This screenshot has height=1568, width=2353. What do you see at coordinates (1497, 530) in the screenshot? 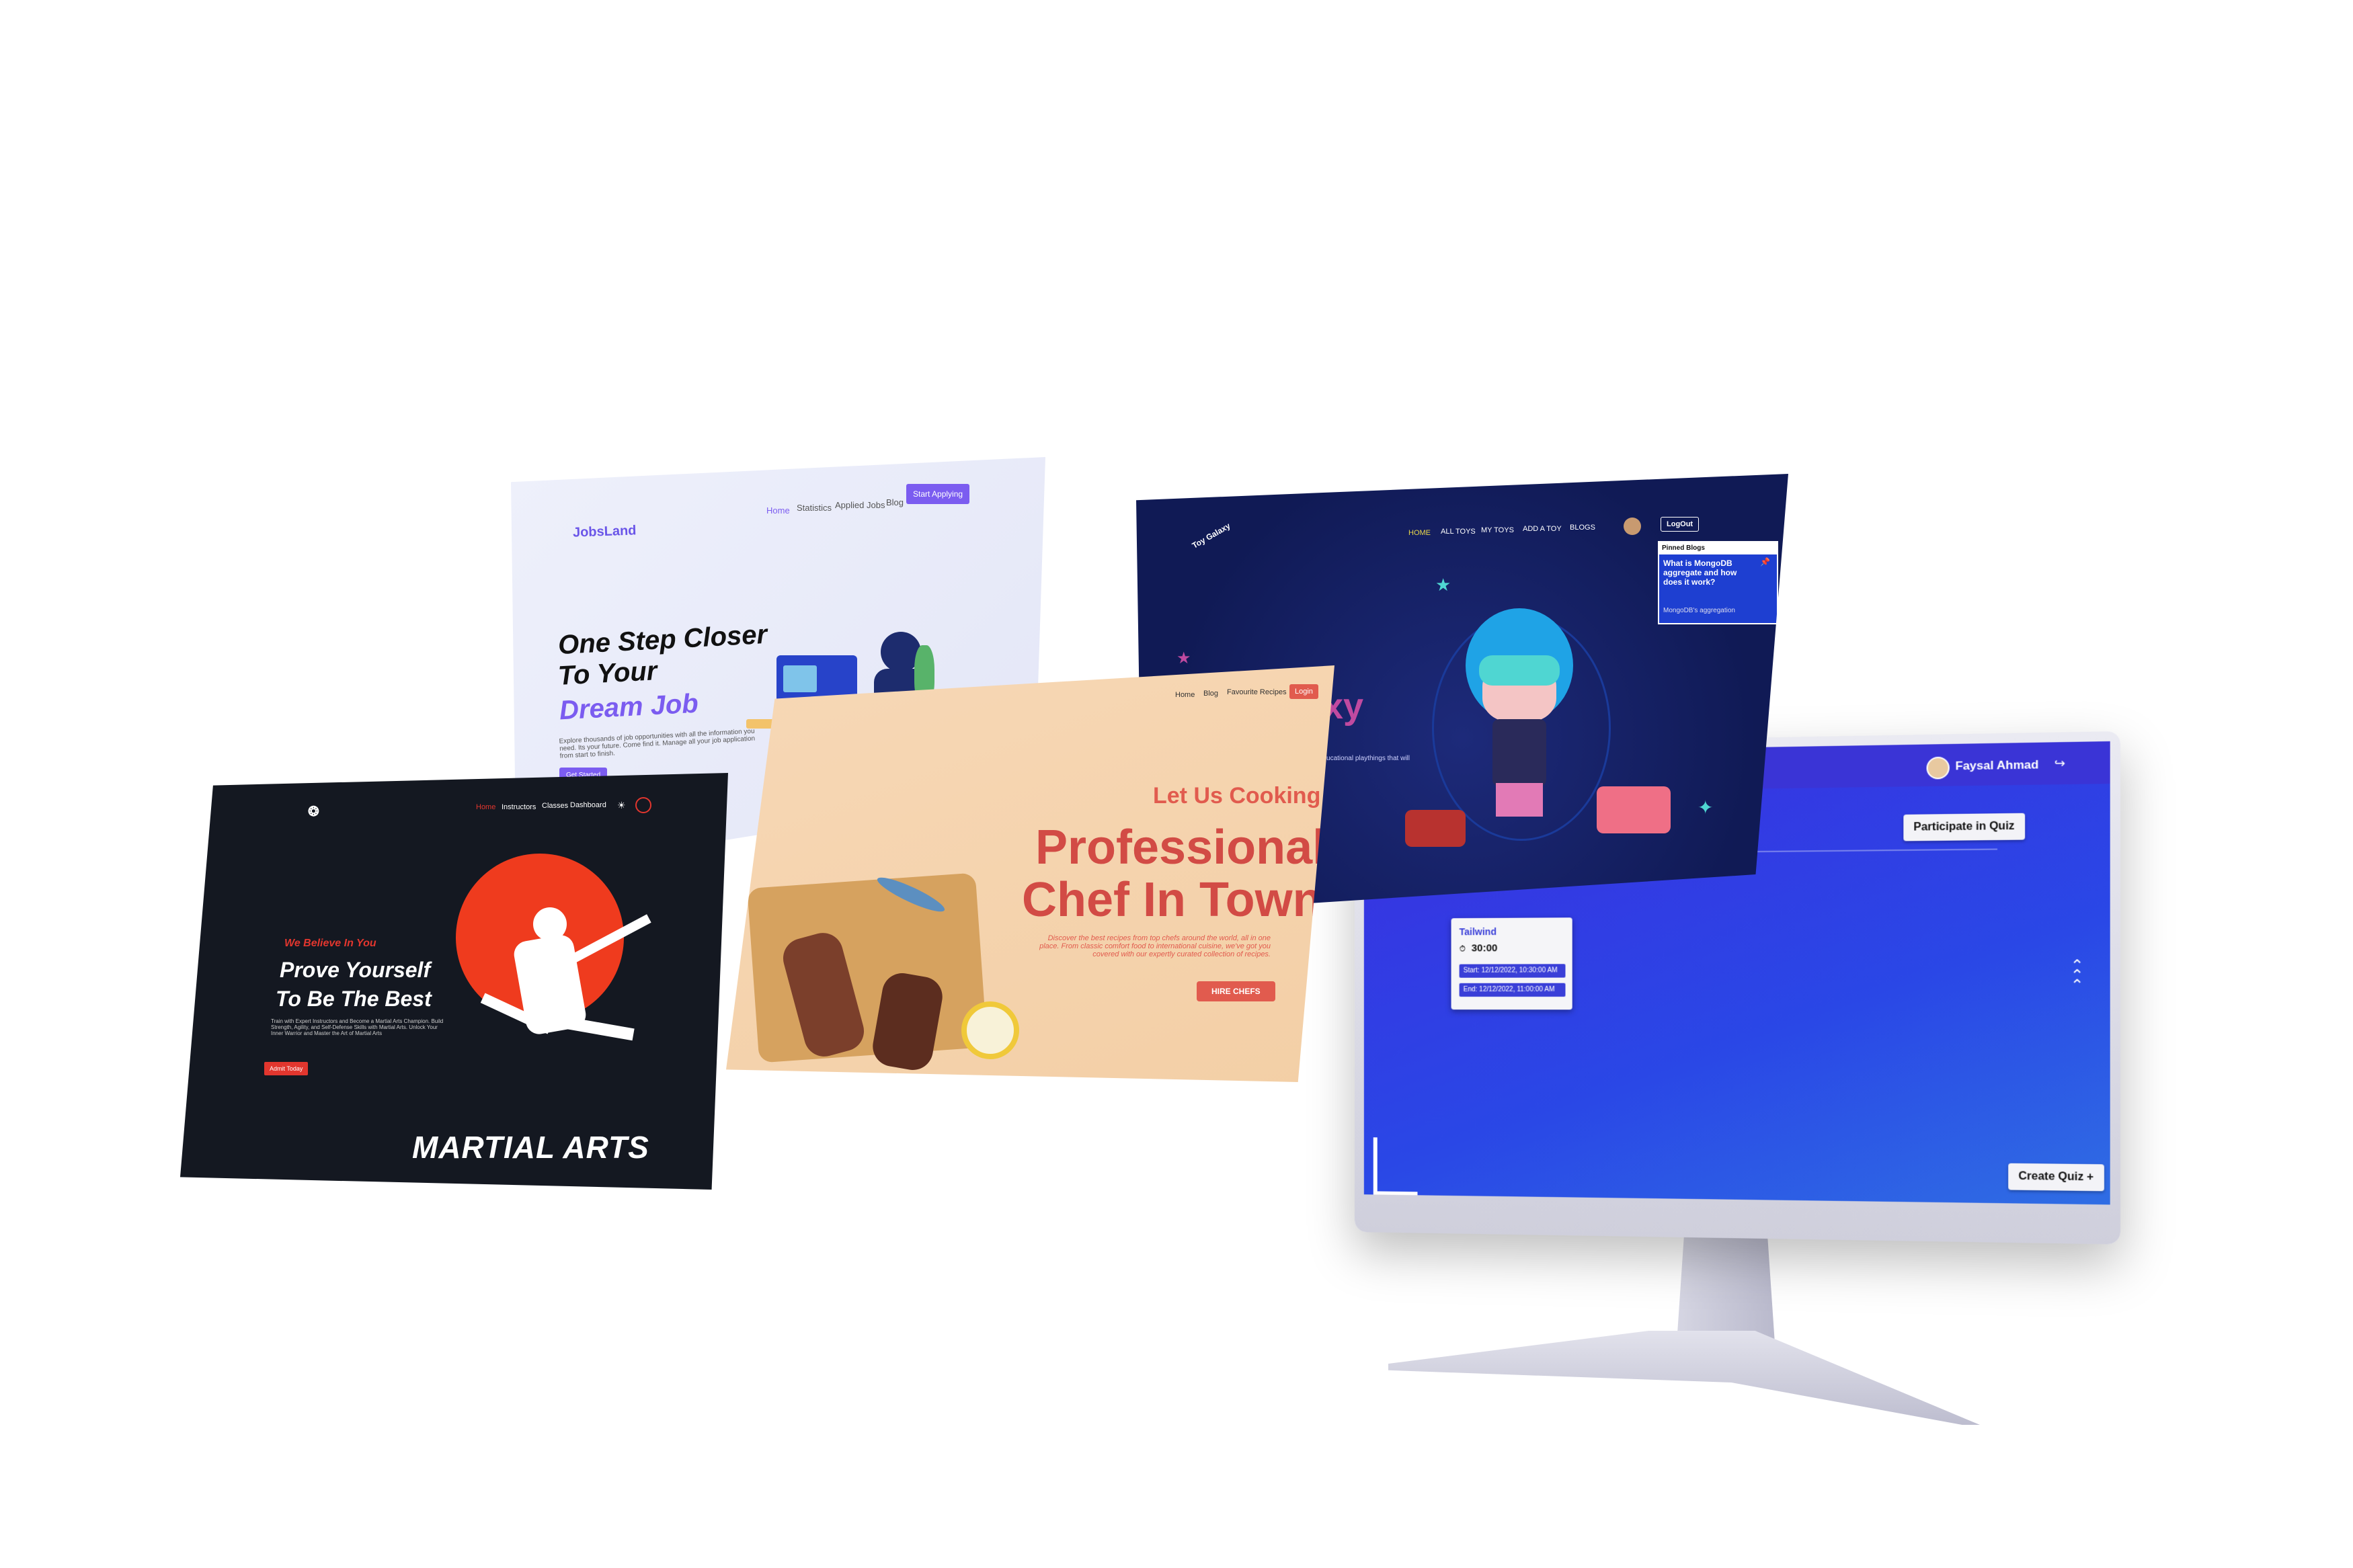
I see `nav-my-toys: MY TOYS` at bounding box center [1497, 530].